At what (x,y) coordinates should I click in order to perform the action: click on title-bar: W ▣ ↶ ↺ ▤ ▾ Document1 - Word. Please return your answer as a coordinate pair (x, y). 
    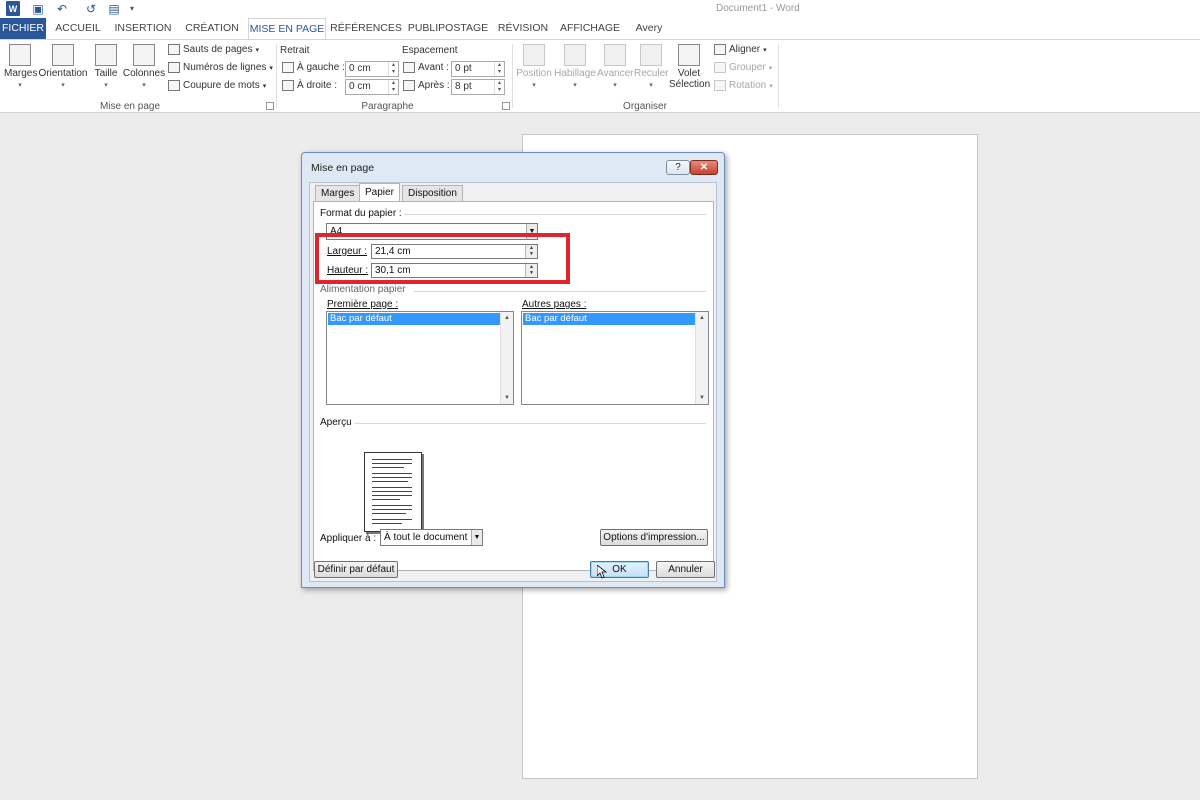
    Looking at the image, I should click on (600, 9).